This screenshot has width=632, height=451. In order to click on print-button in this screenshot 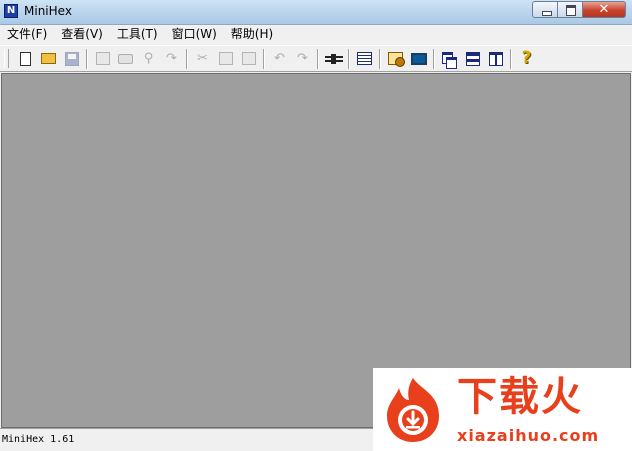, I will do `click(125, 59)`.